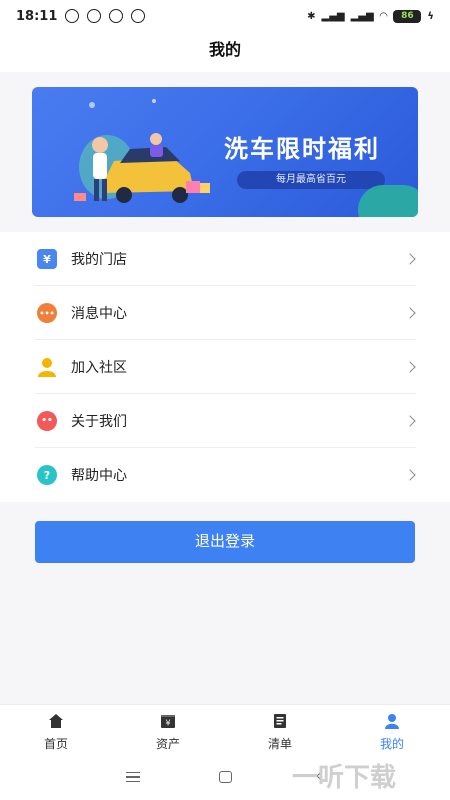 The height and width of the screenshot is (800, 450). Describe the element at coordinates (225, 421) in the screenshot. I see `menu-item-about-us: •• 关于我们` at that location.